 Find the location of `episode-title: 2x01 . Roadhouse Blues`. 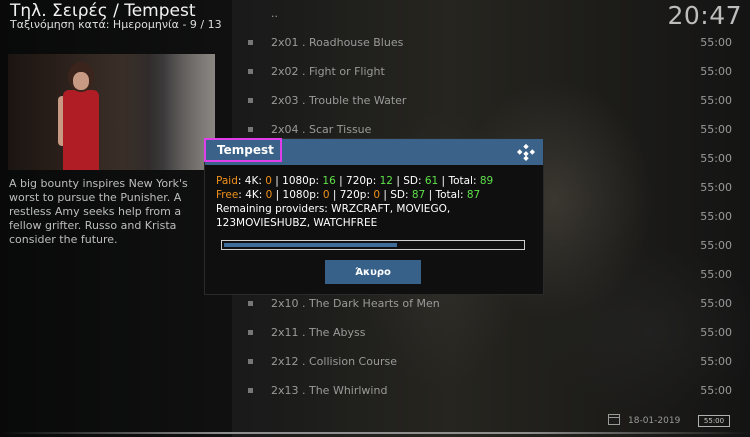

episode-title: 2x01 . Roadhouse Blues is located at coordinates (337, 42).